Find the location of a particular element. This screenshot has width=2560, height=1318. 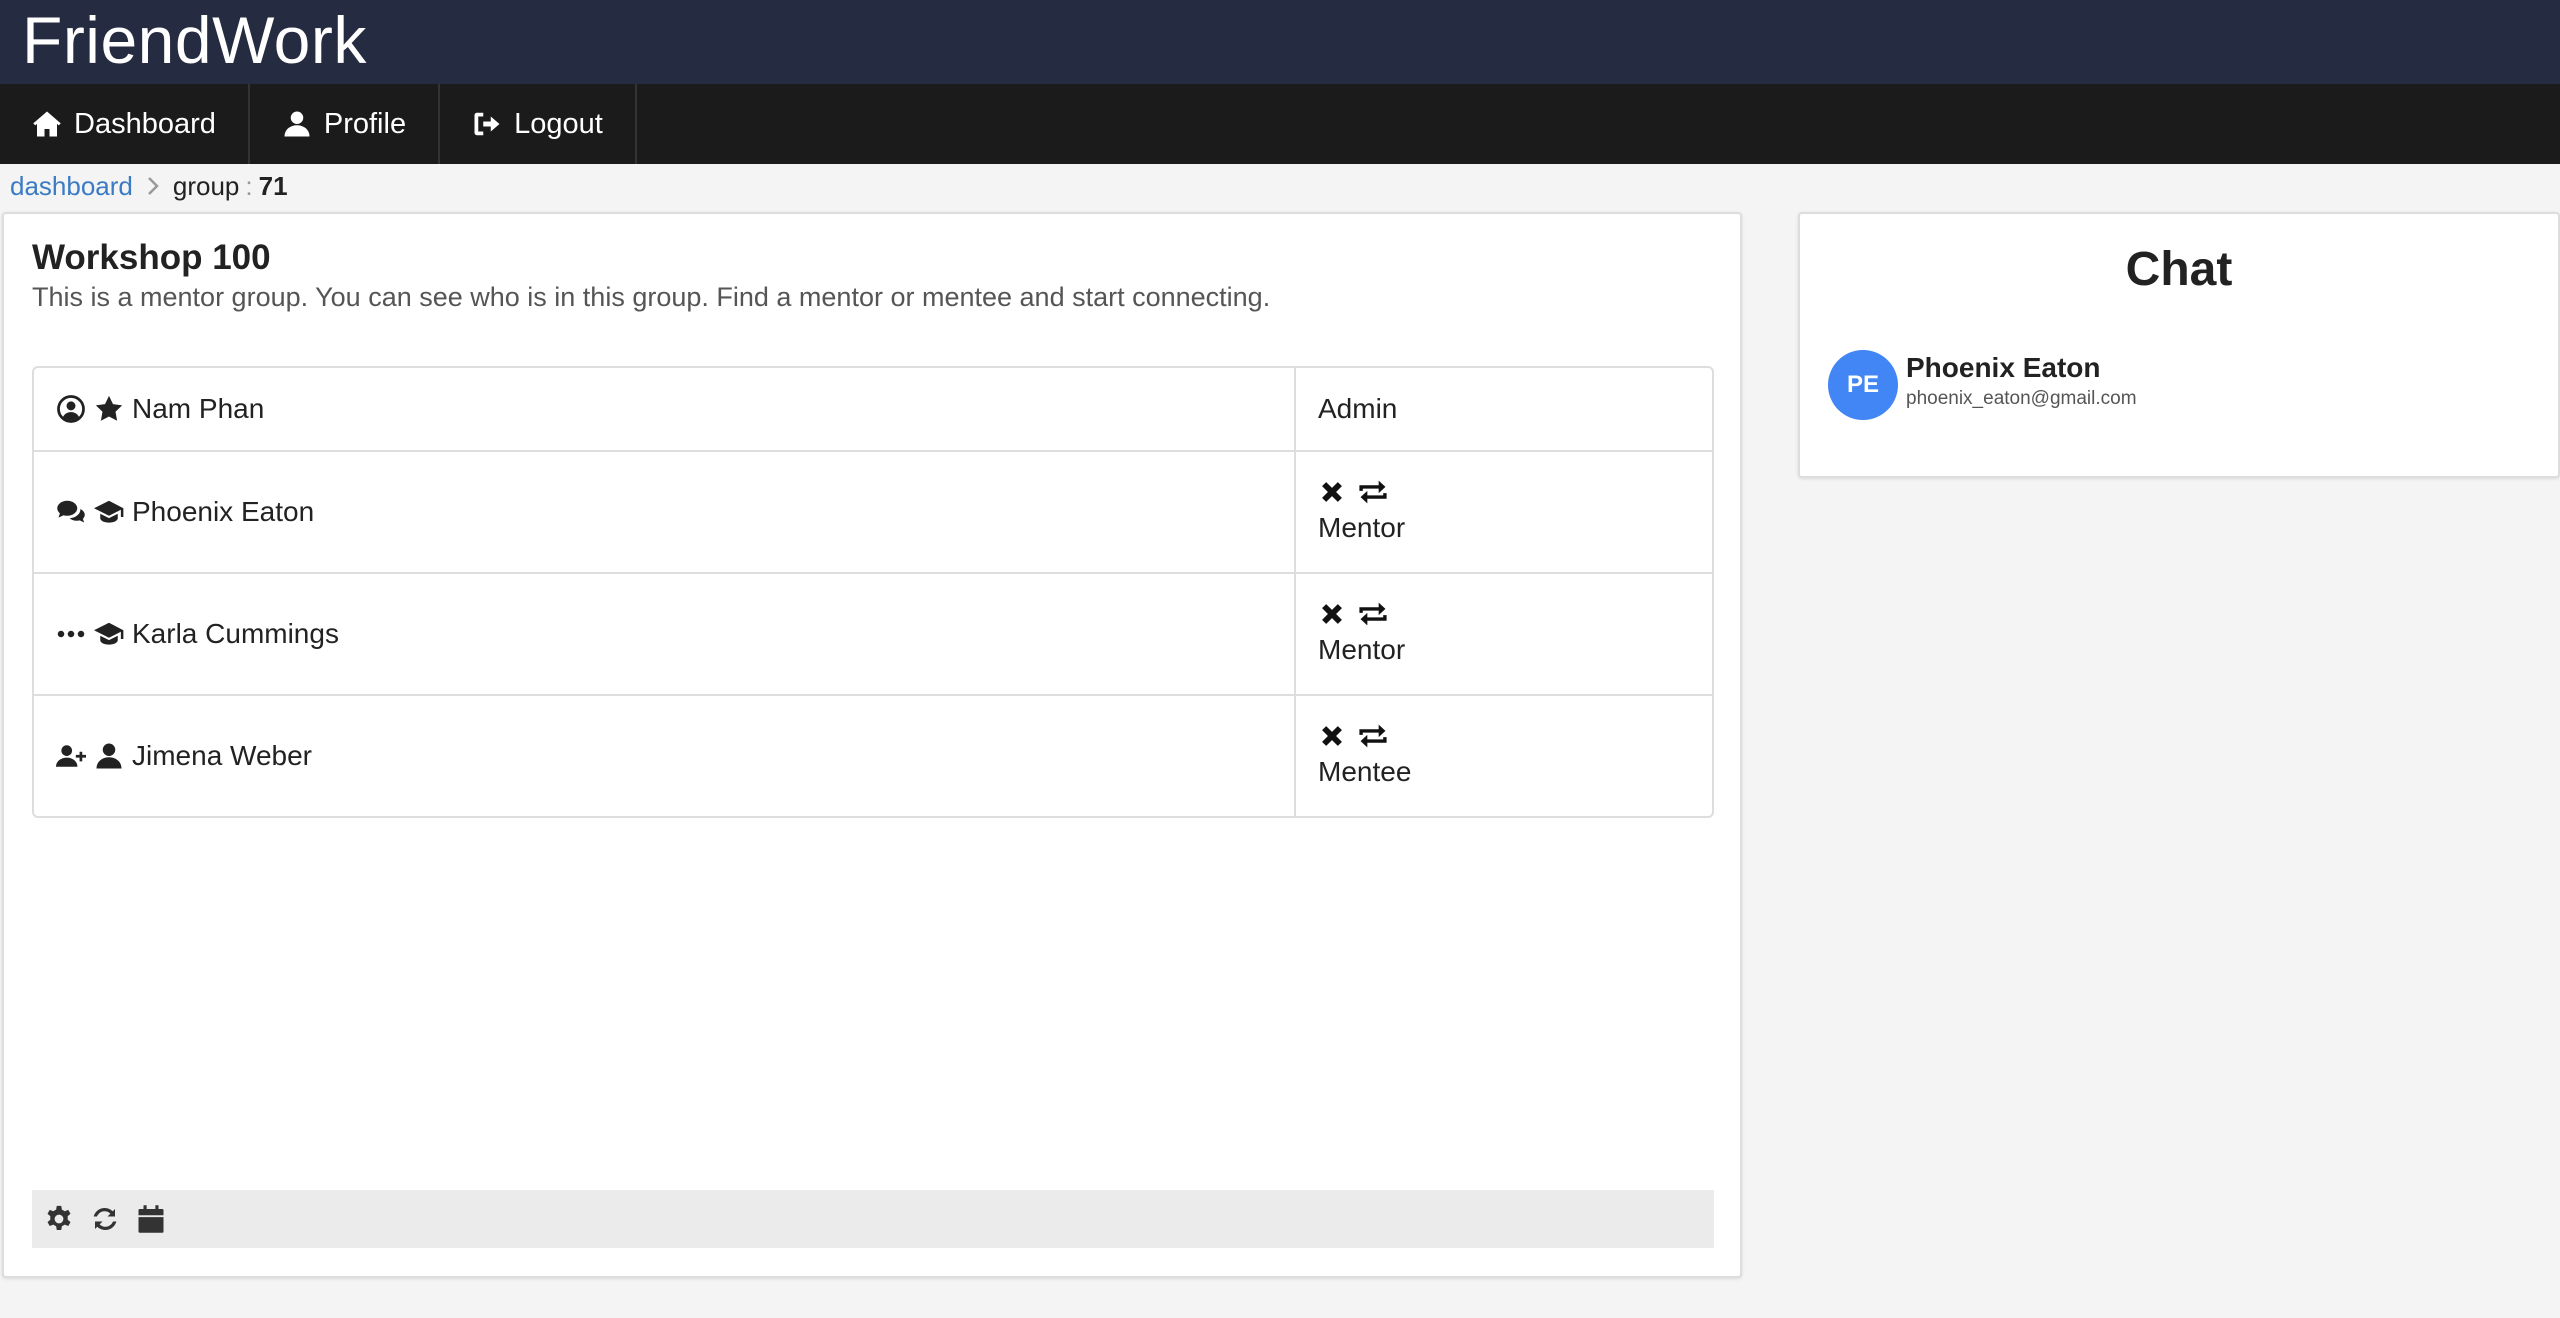

table-row: Jimena Weber Mentee is located at coordinates (873, 756).